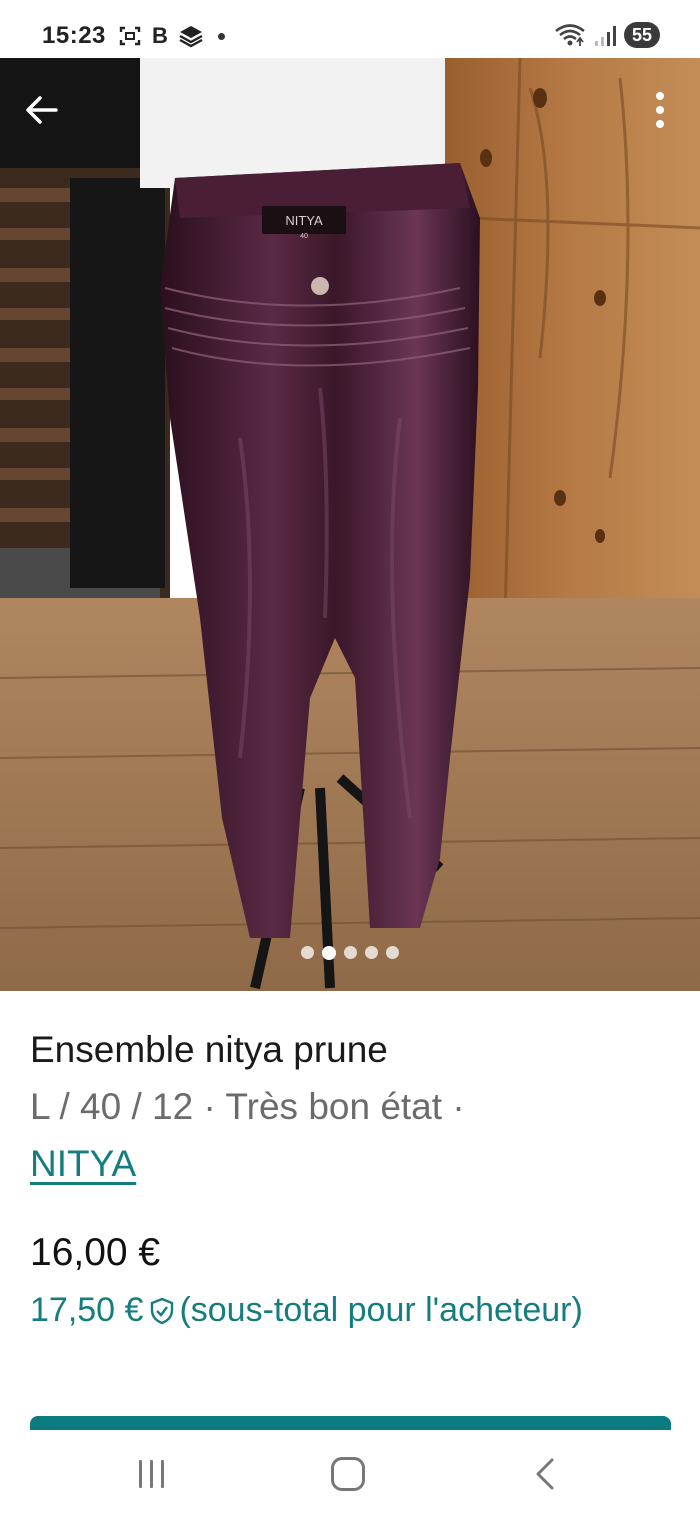 The image size is (700, 1517). I want to click on more-options-icon, so click(660, 110).